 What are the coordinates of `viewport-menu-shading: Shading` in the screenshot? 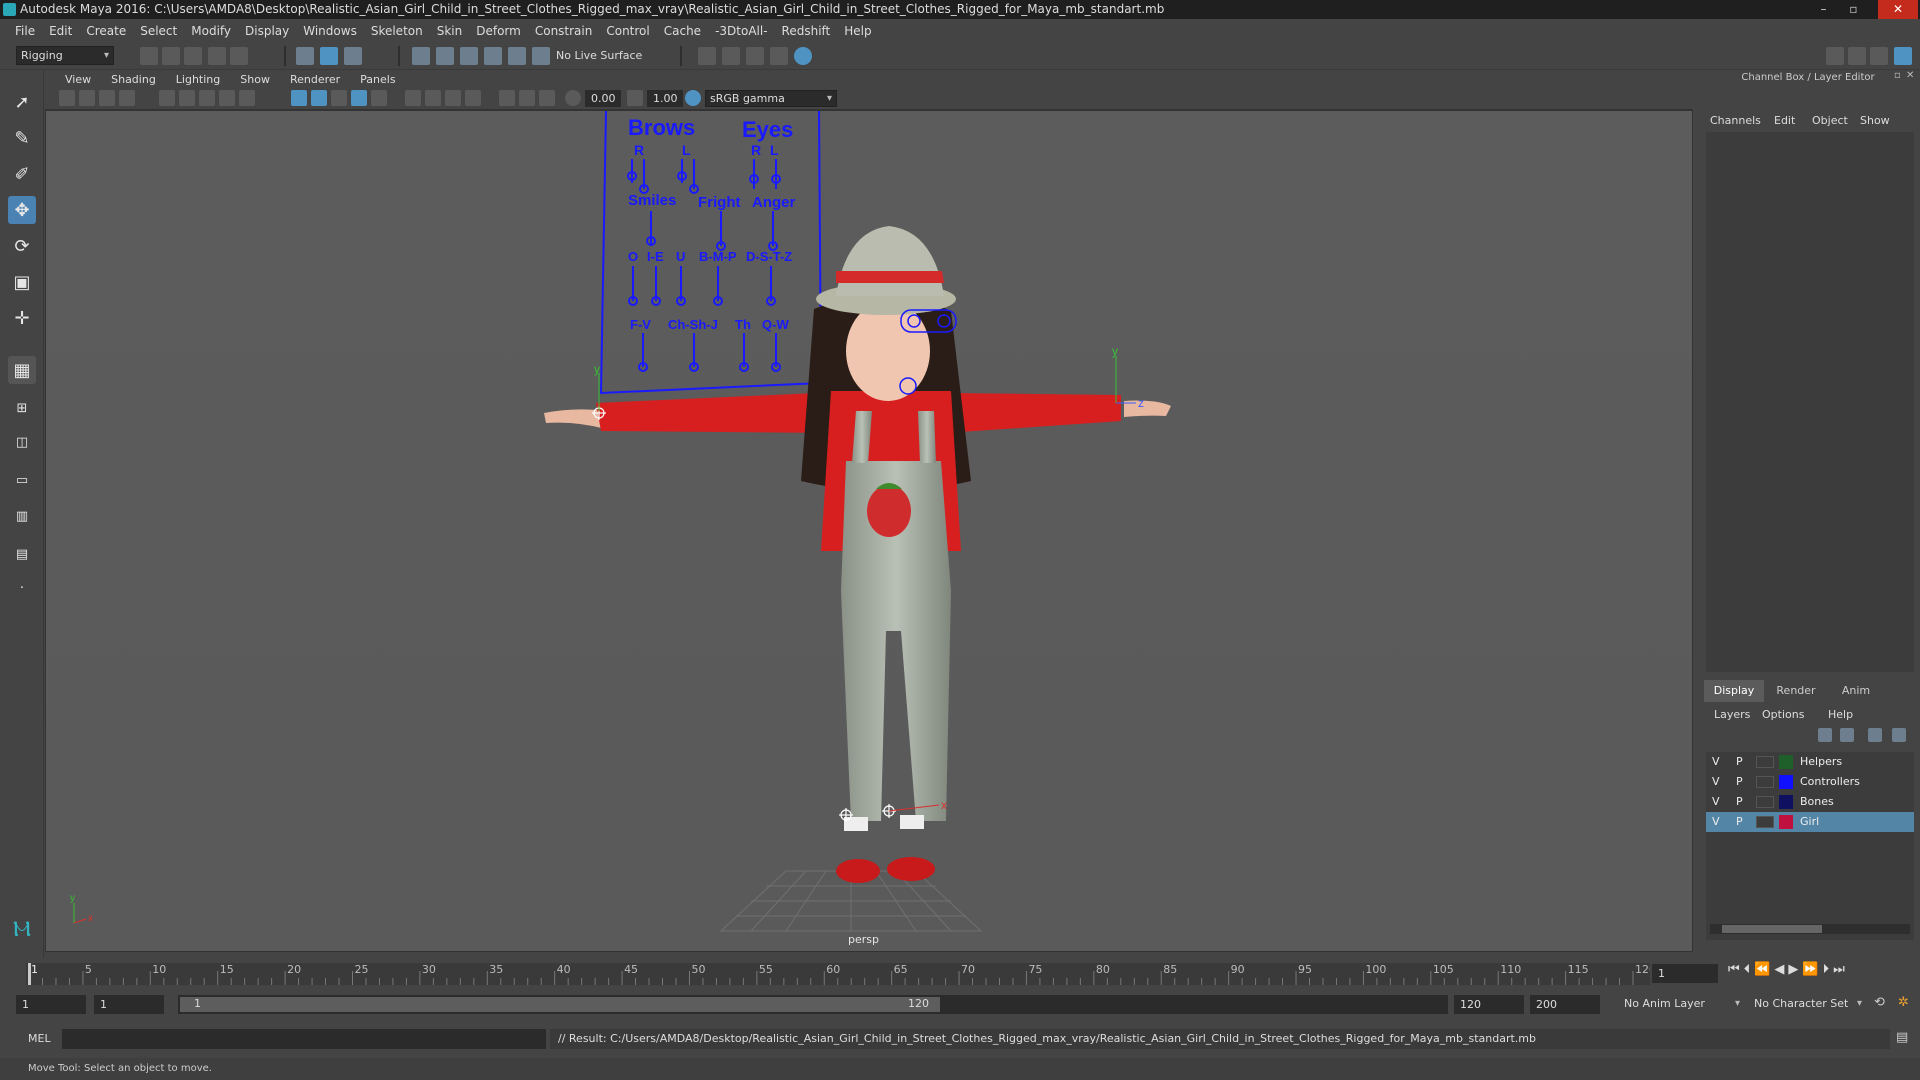 It's located at (133, 79).